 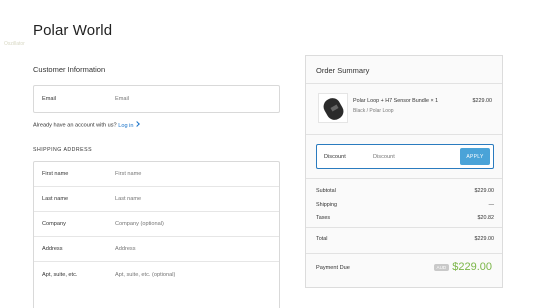 What do you see at coordinates (475, 156) in the screenshot?
I see `apply-discount-button: APPLY` at bounding box center [475, 156].